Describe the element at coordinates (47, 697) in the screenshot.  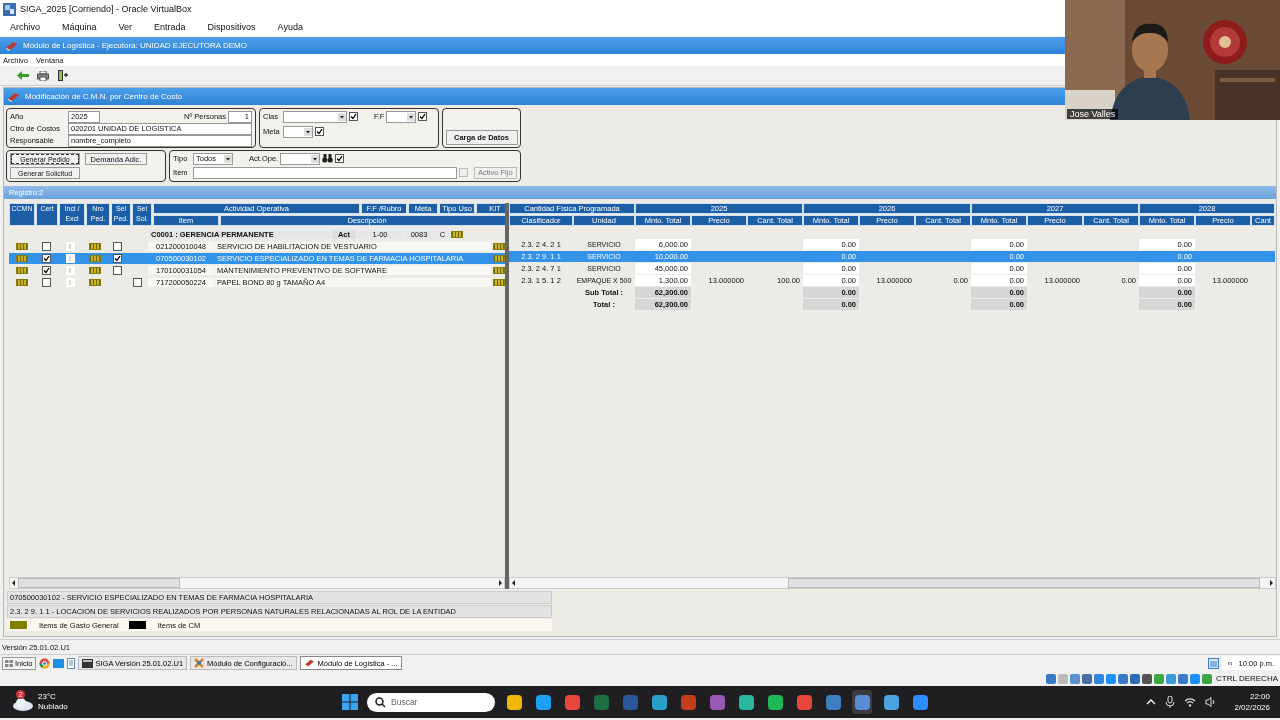
I see `temperature: 23°C` at that location.